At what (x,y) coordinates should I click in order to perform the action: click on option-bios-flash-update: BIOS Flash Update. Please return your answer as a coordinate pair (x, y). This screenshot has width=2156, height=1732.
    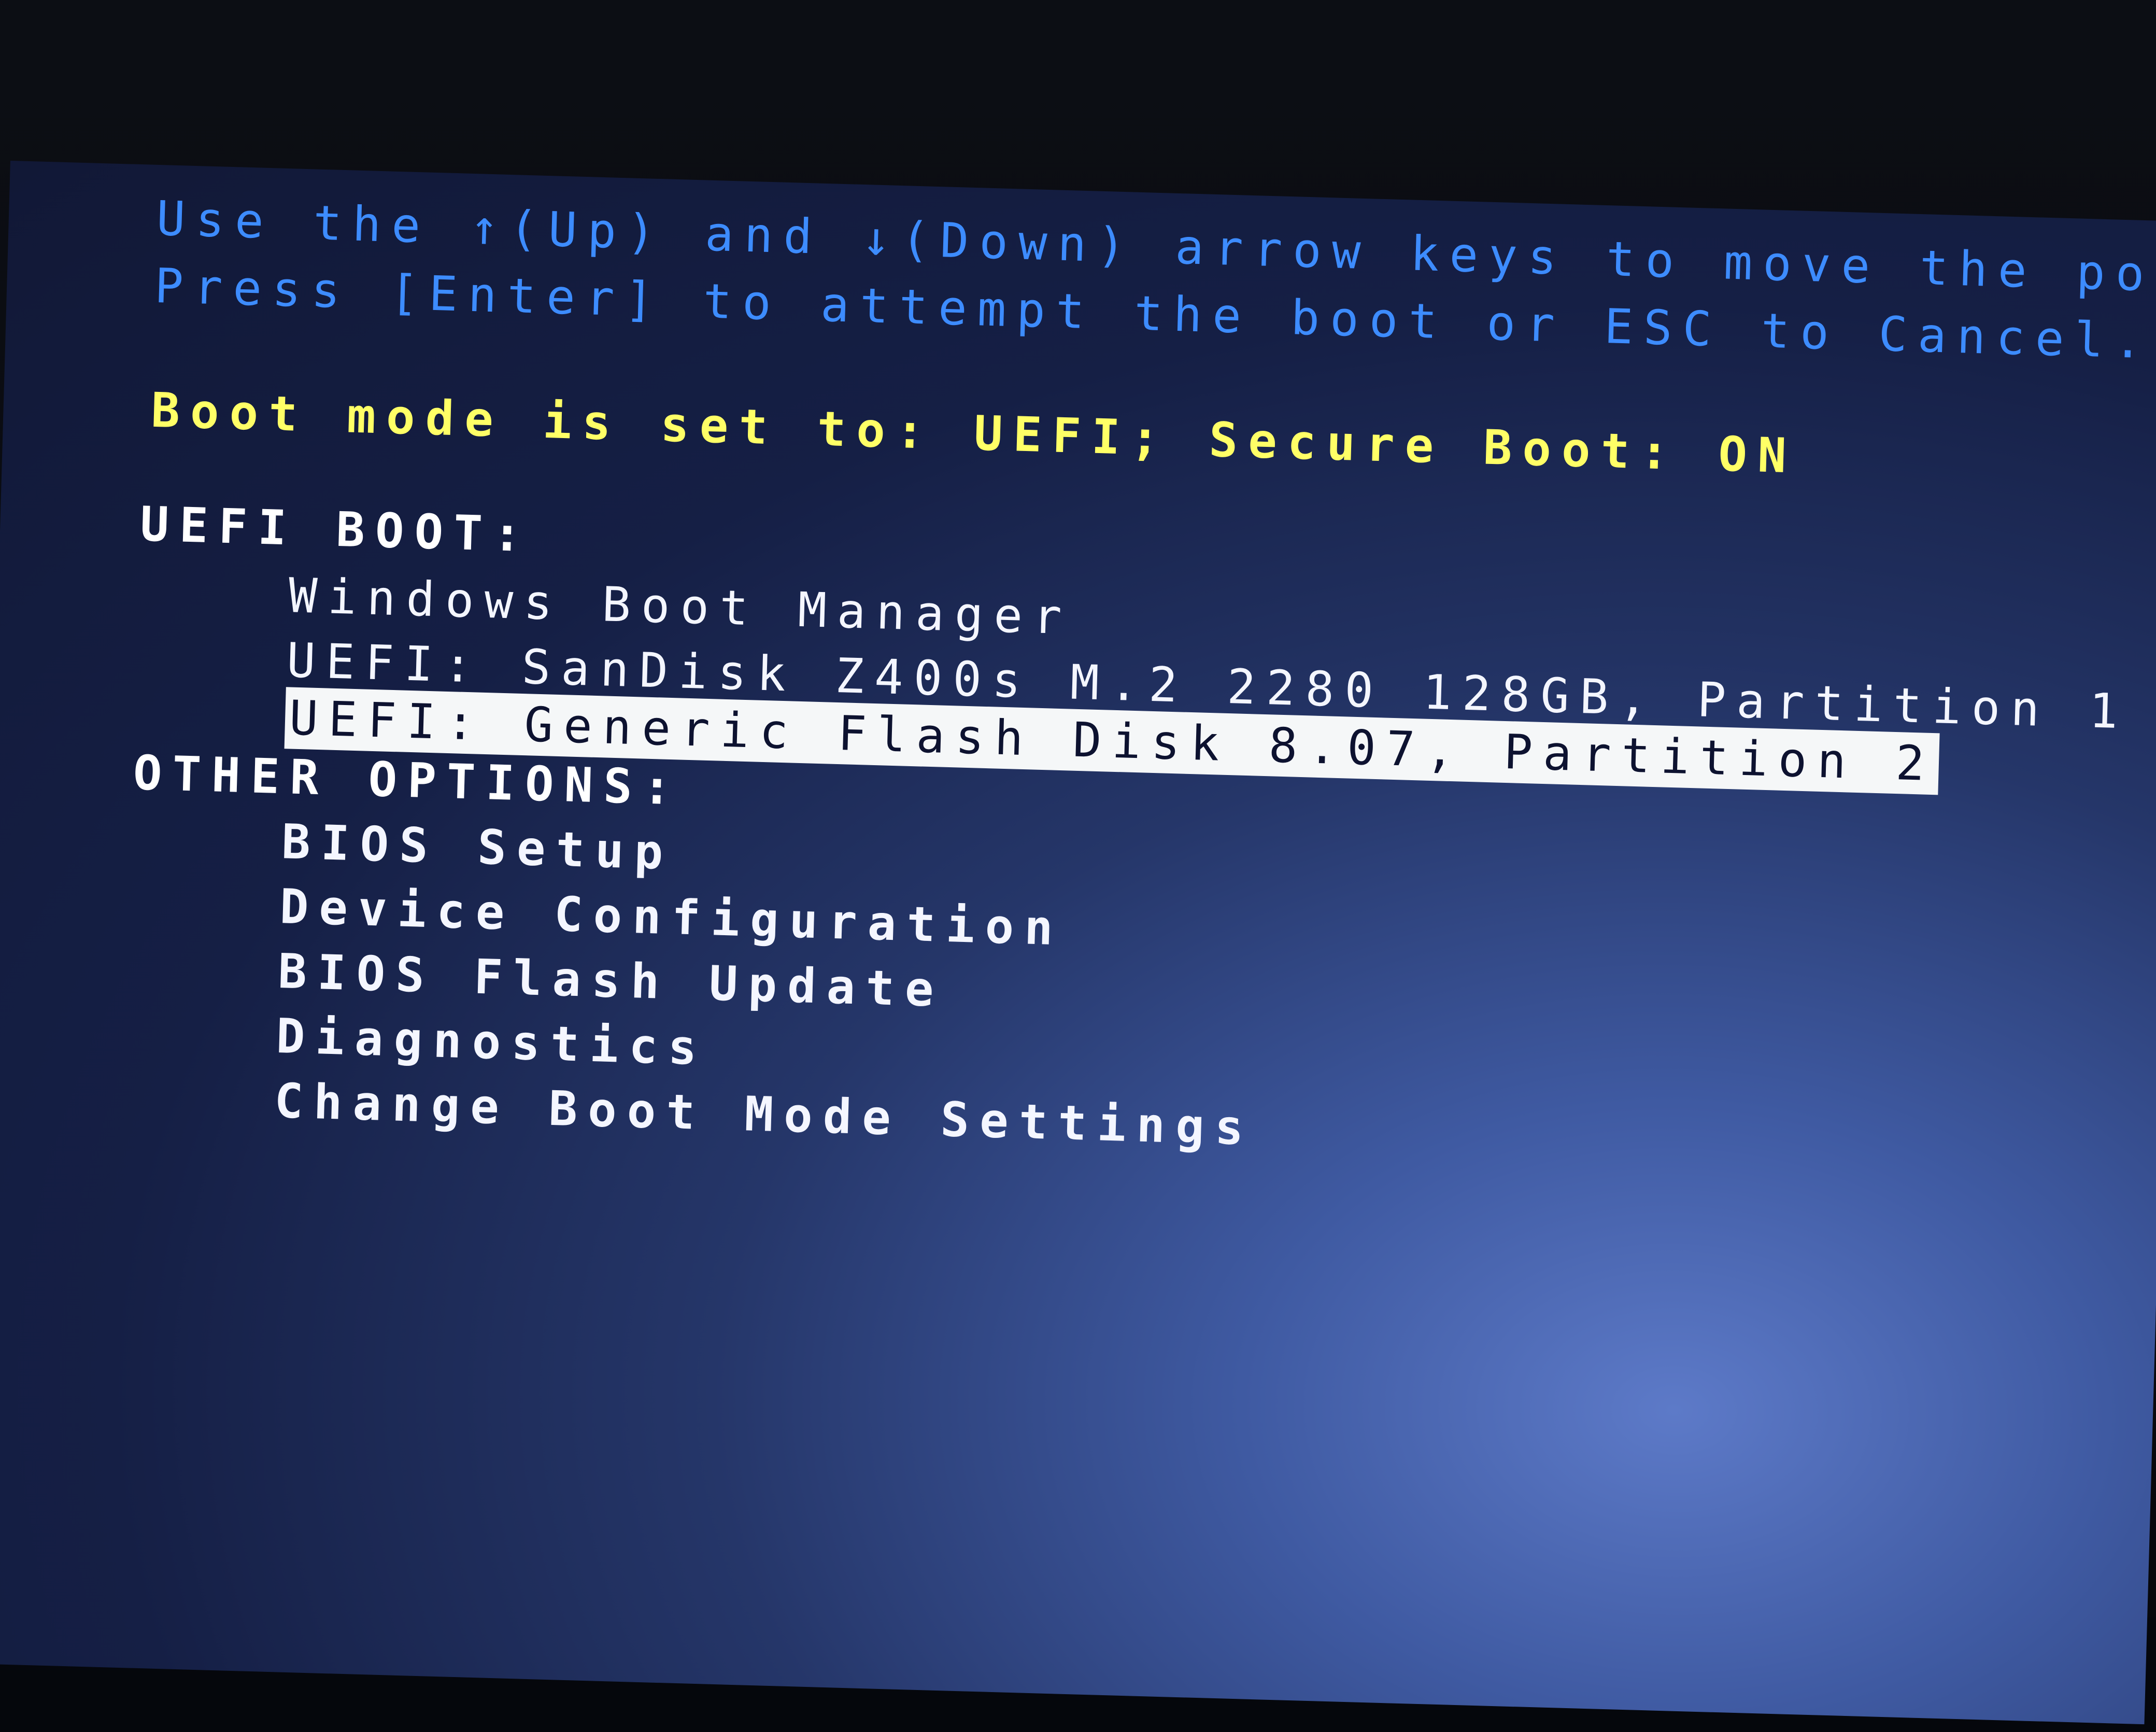
    Looking at the image, I should click on (611, 981).